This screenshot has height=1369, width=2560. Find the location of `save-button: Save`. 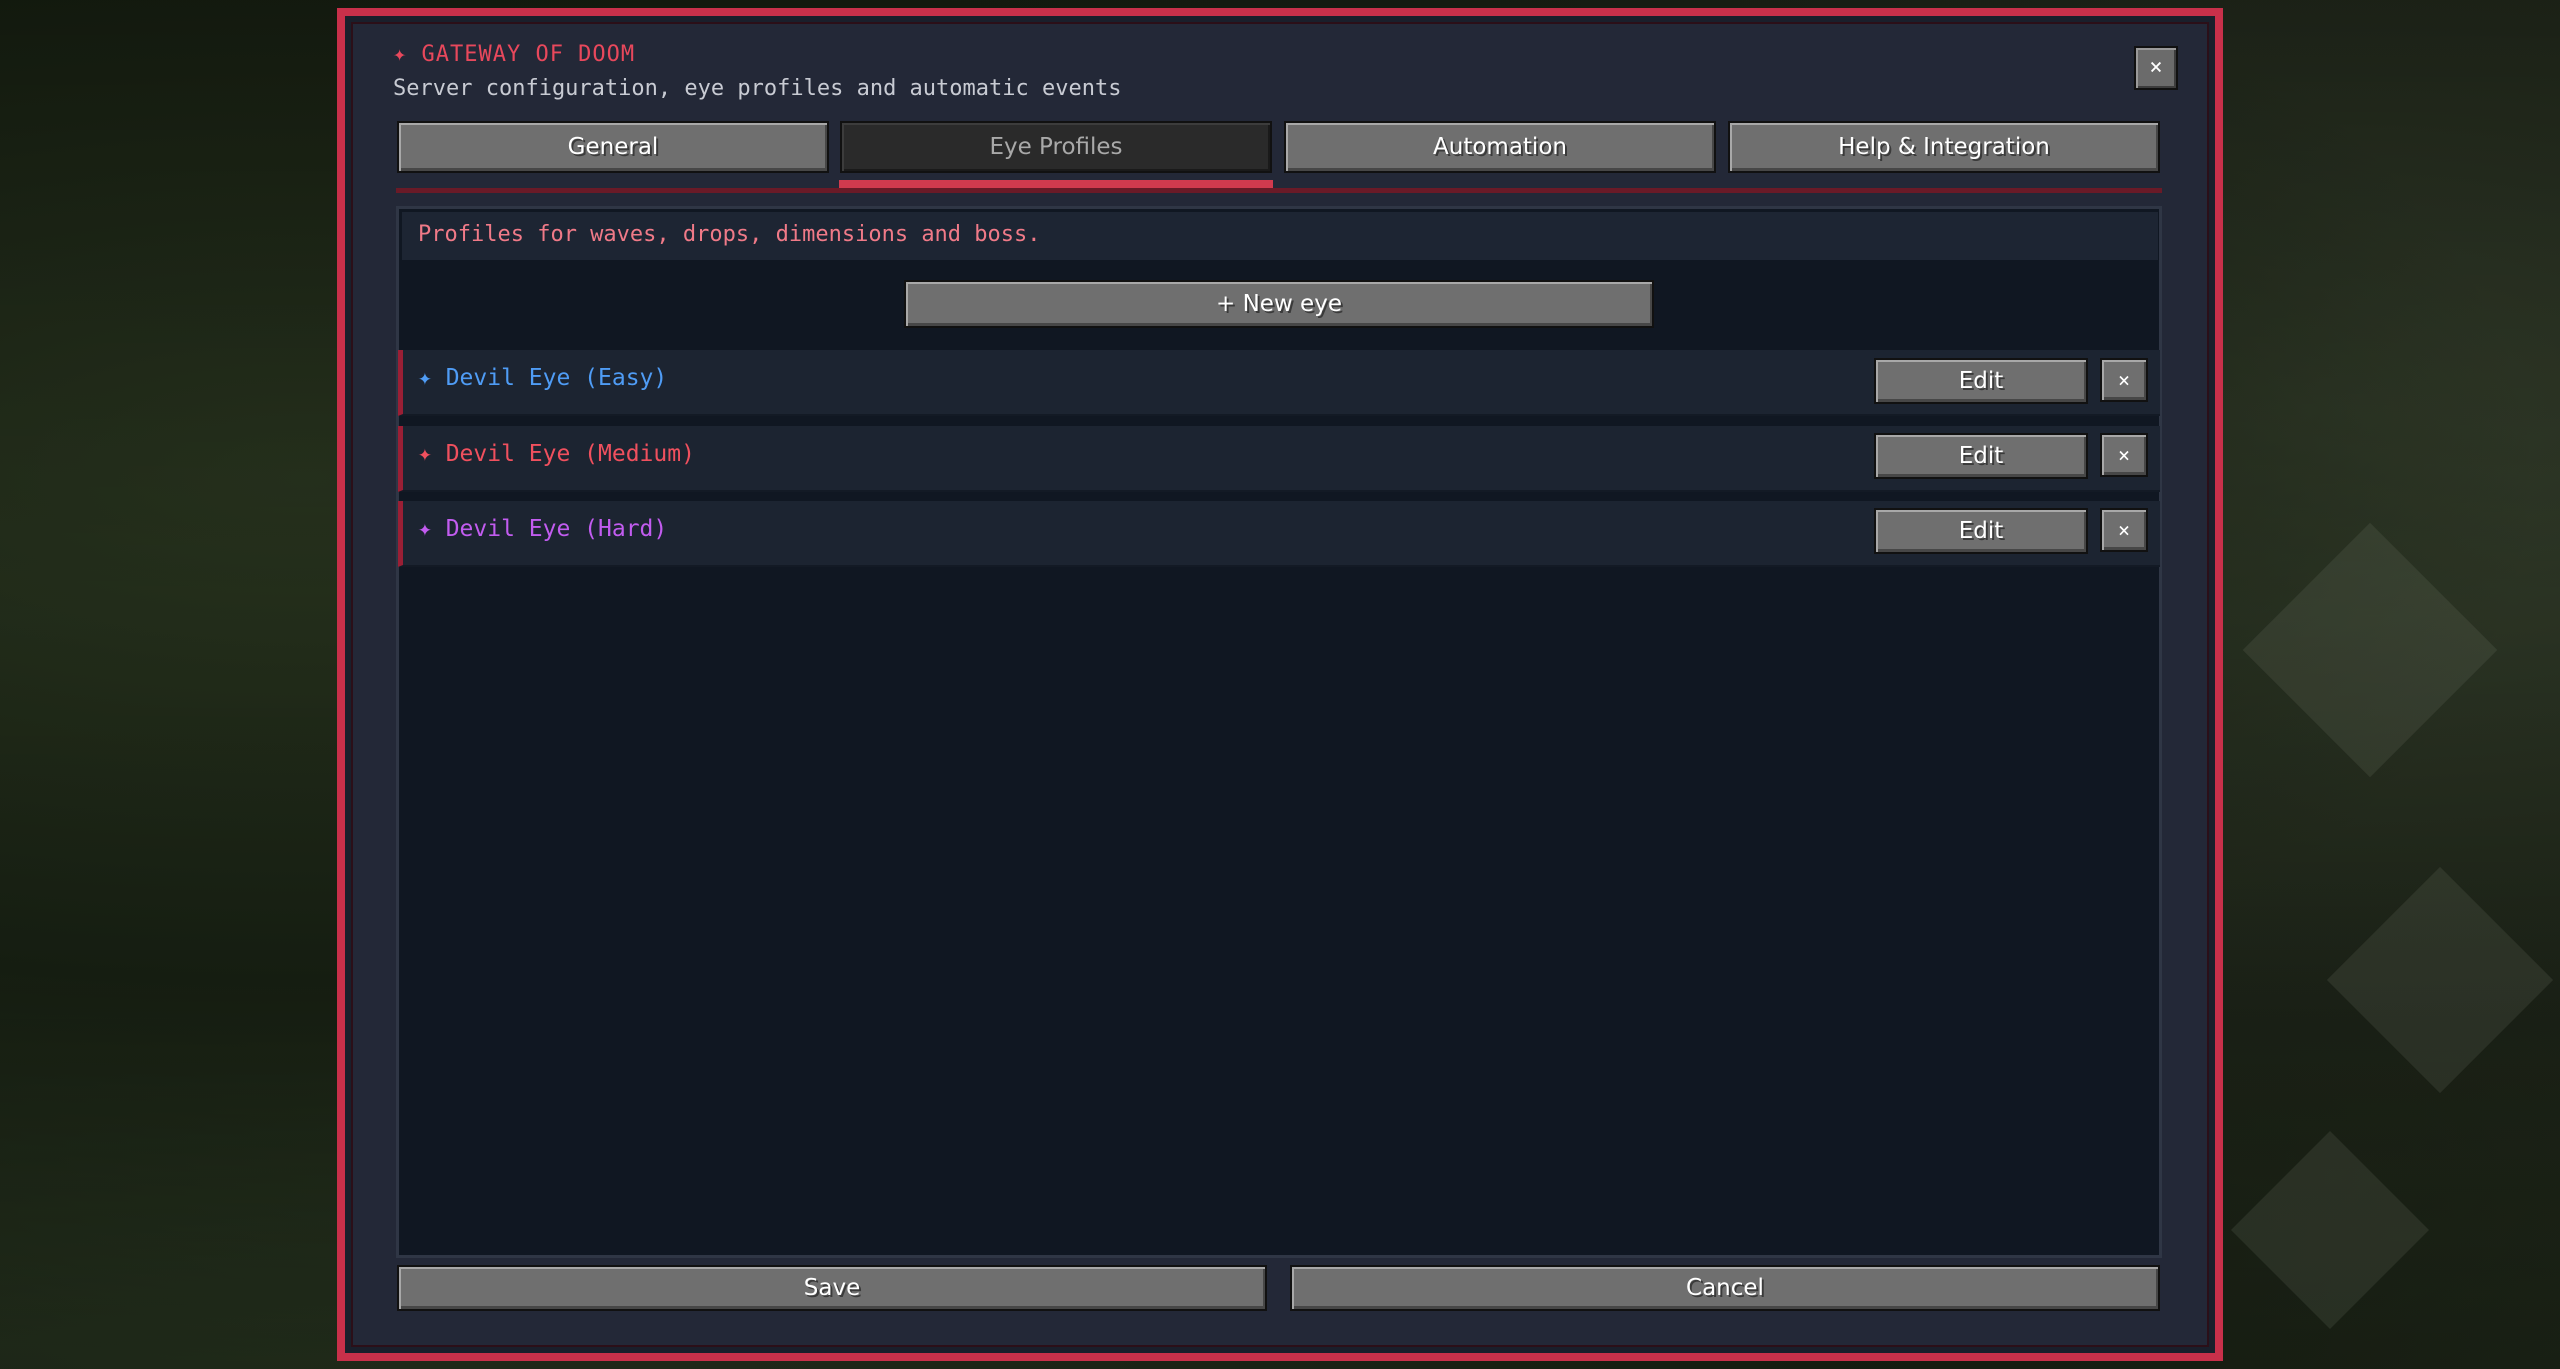

save-button: Save is located at coordinates (832, 1288).